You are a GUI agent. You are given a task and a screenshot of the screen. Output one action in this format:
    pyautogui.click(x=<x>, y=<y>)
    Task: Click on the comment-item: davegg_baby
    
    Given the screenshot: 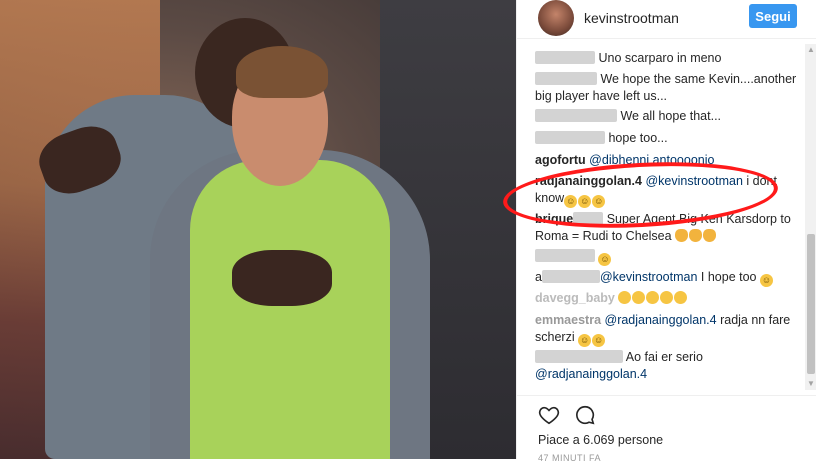 What is the action you would take?
    pyautogui.click(x=666, y=298)
    